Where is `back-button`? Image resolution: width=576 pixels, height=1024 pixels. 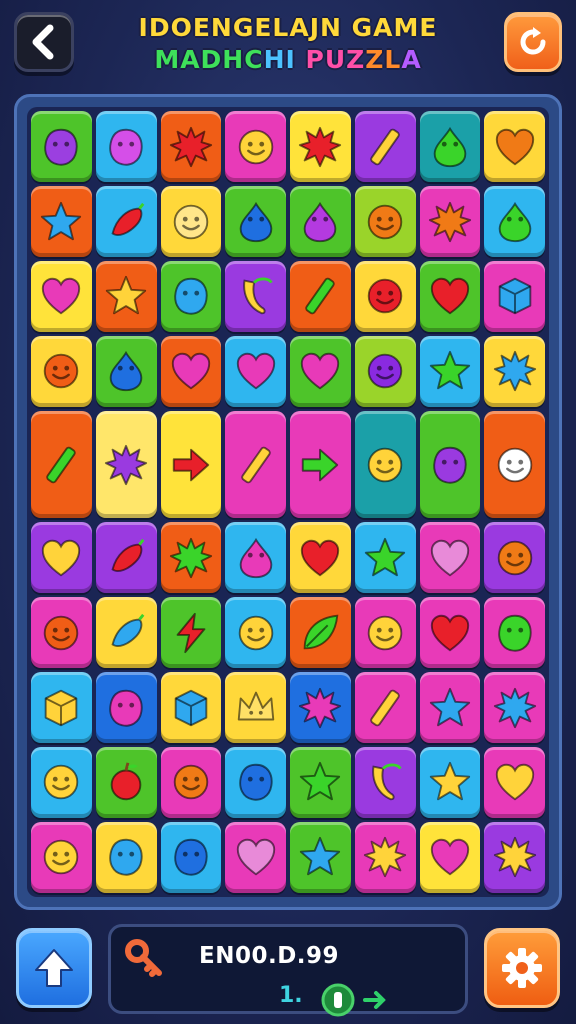
back-button is located at coordinates (44, 42).